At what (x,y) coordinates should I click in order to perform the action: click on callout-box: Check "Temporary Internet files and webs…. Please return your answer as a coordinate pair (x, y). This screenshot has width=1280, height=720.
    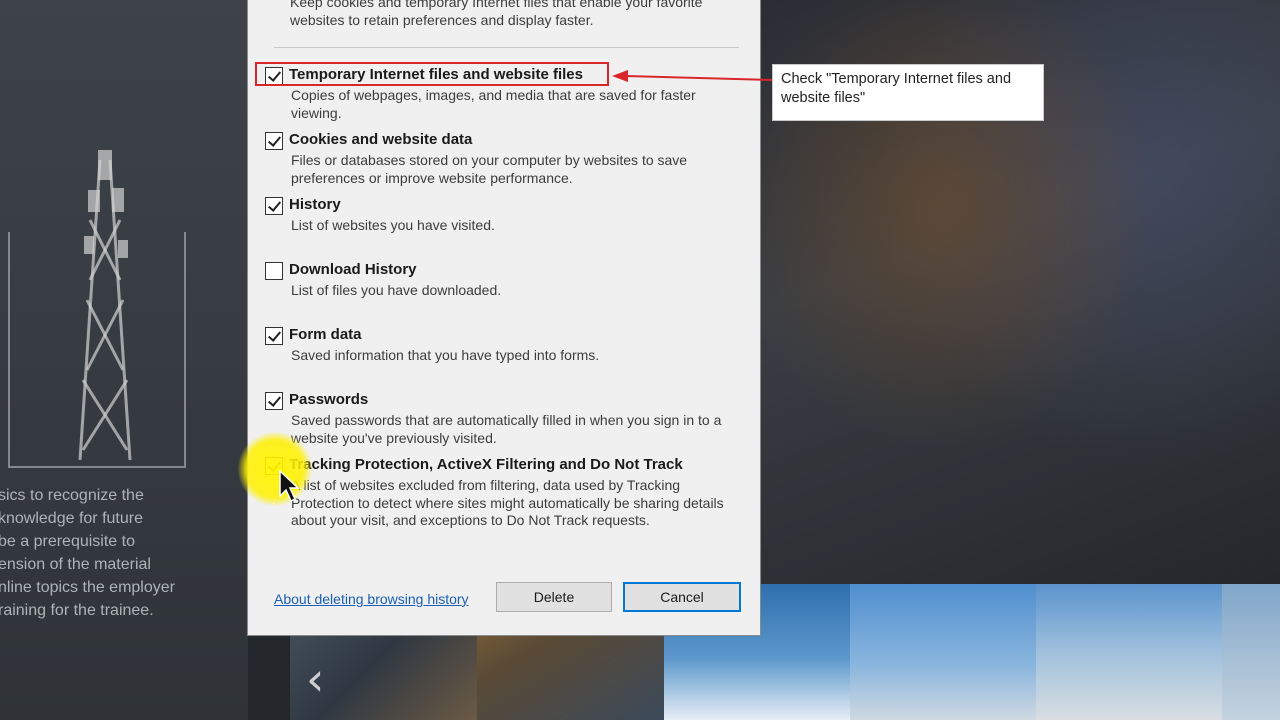
    Looking at the image, I should click on (908, 92).